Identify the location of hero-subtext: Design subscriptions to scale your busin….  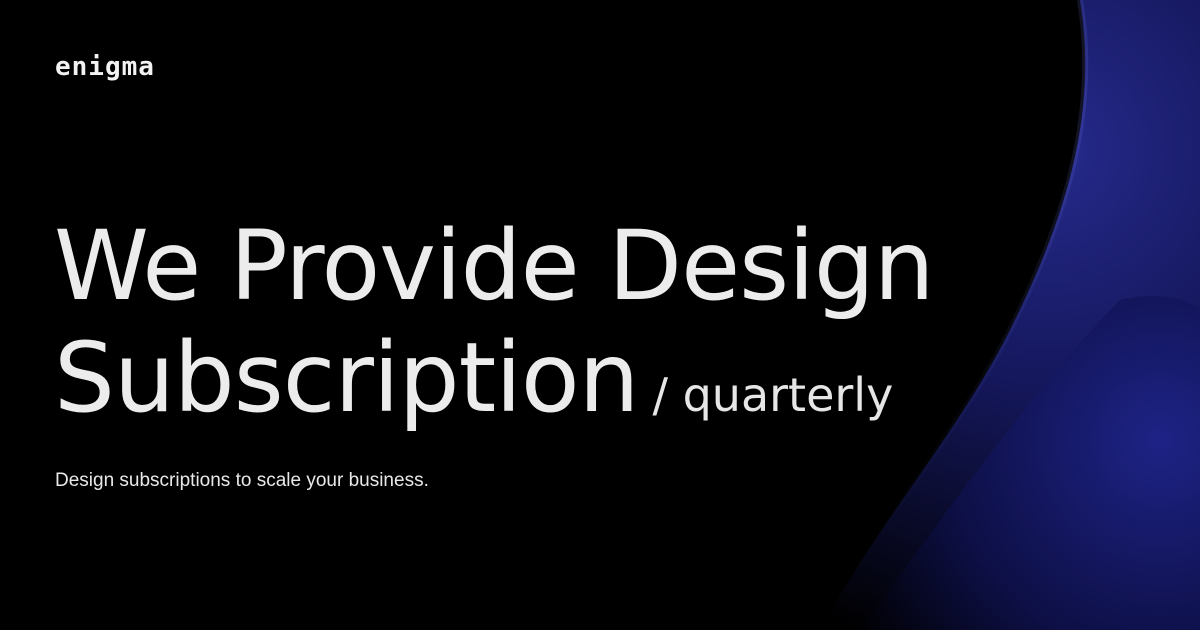
(242, 480).